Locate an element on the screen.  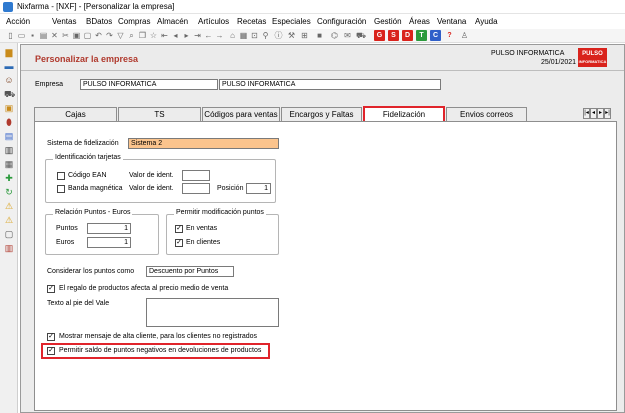
s-button-icon: S is located at coordinates (393, 35).